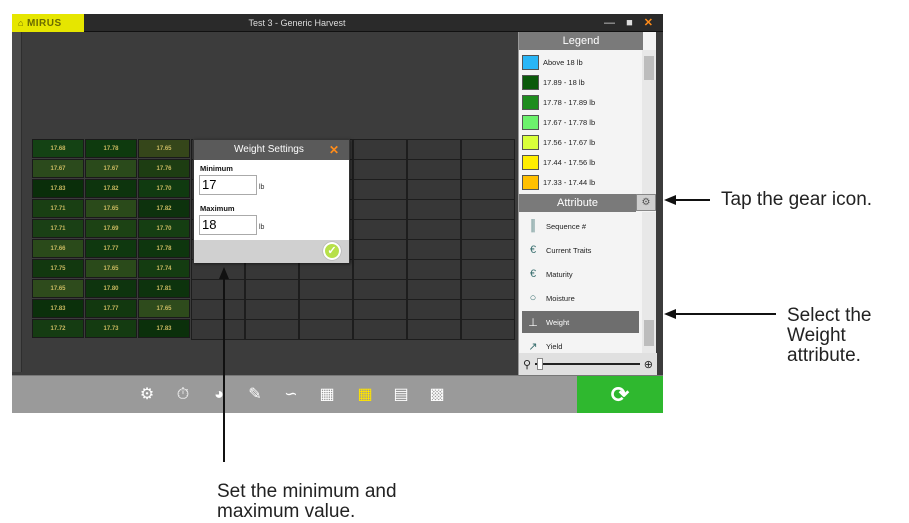 This screenshot has width=909, height=523. Describe the element at coordinates (580, 250) in the screenshot. I see `attribute-item: € Current Traits` at that location.